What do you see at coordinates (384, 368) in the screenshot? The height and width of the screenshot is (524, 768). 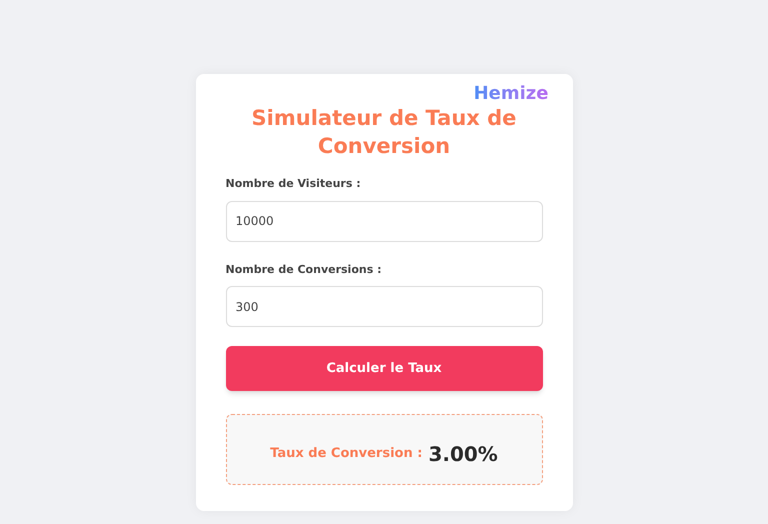 I see `calculate-button: Calculer le Taux` at bounding box center [384, 368].